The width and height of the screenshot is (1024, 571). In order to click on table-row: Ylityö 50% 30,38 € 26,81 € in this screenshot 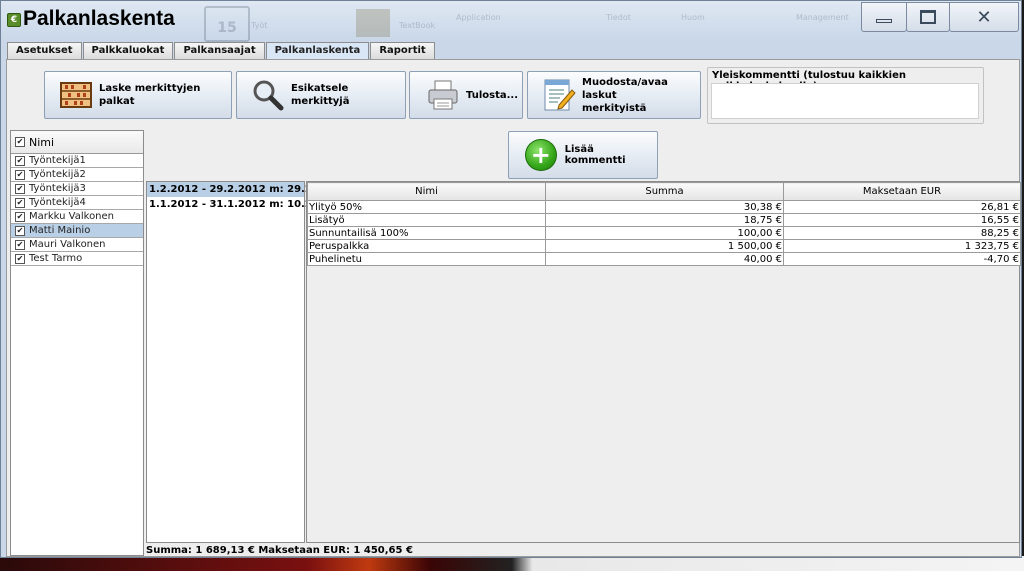, I will do `click(664, 207)`.